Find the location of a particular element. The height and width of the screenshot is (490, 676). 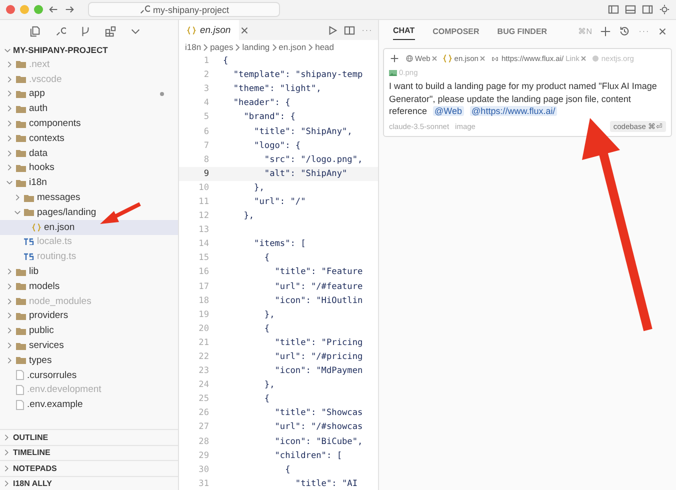

chat-tab: BUG FINDER is located at coordinates (522, 31).